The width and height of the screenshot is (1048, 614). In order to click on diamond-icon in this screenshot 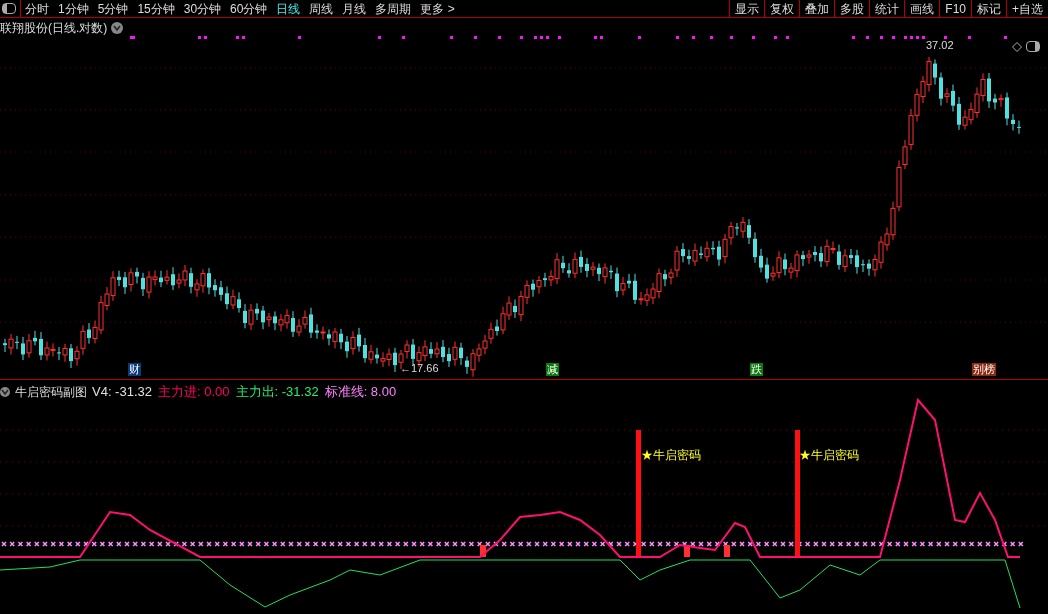, I will do `click(1017, 47)`.